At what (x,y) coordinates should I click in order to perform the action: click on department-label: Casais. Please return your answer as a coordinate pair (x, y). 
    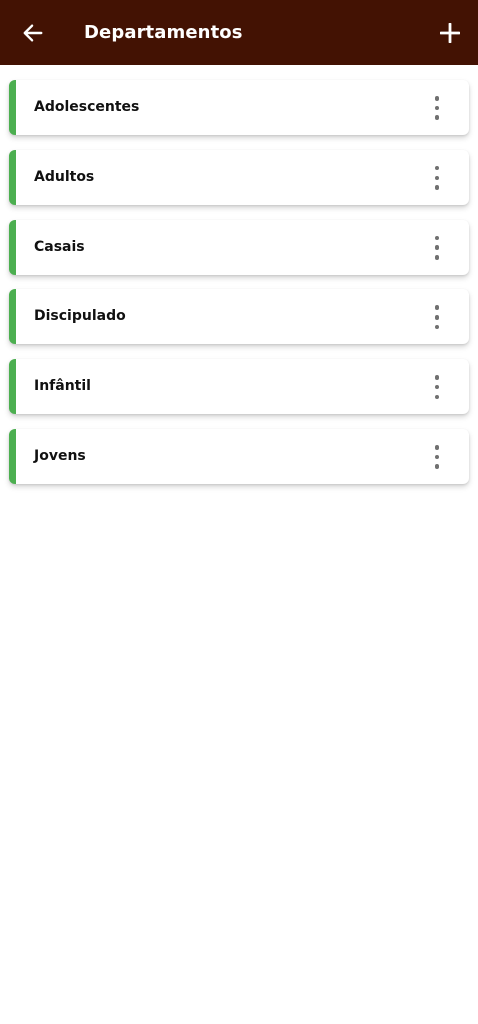
    Looking at the image, I should click on (59, 246).